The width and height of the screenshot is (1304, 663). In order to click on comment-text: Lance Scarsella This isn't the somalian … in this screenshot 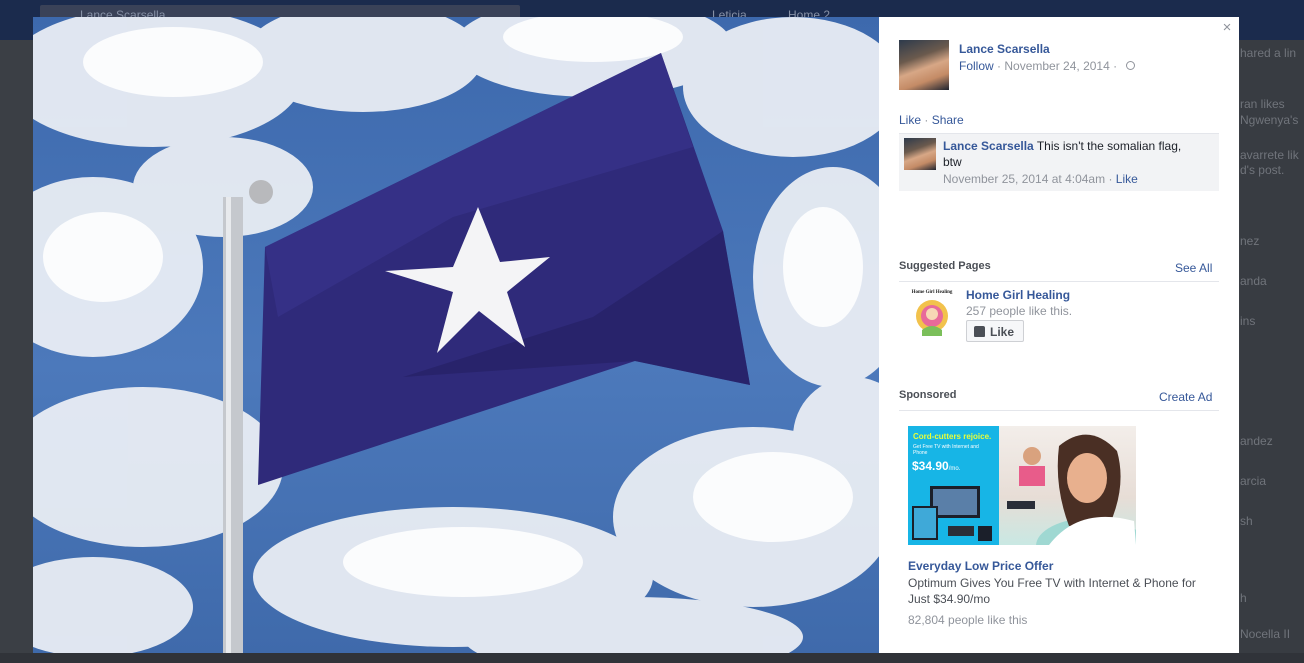, I will do `click(1073, 154)`.